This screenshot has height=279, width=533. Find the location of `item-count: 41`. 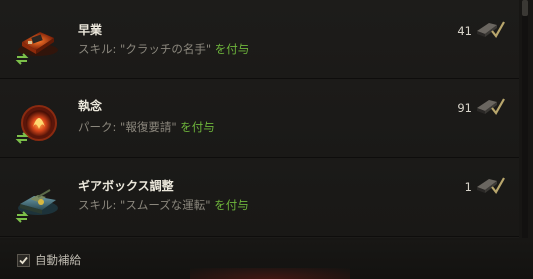

item-count: 41 is located at coordinates (464, 31).